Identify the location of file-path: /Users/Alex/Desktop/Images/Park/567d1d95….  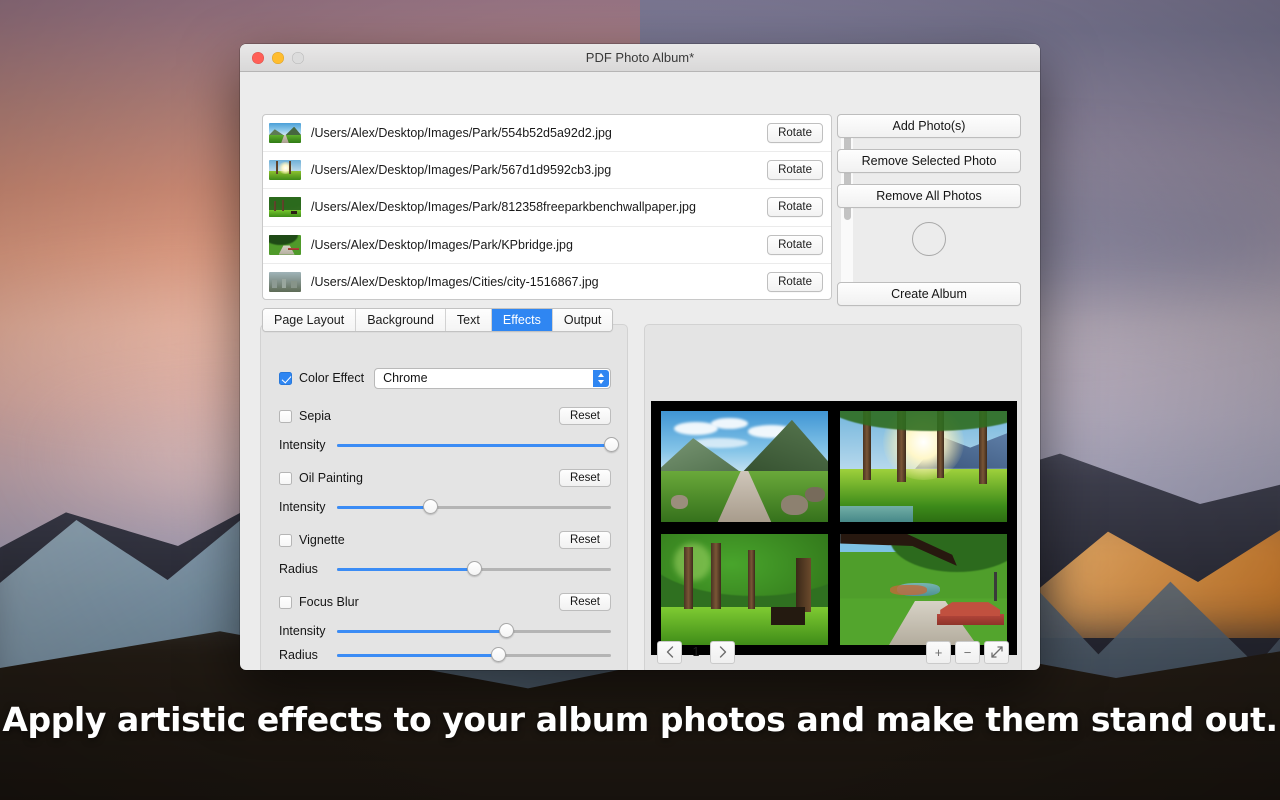
(461, 170).